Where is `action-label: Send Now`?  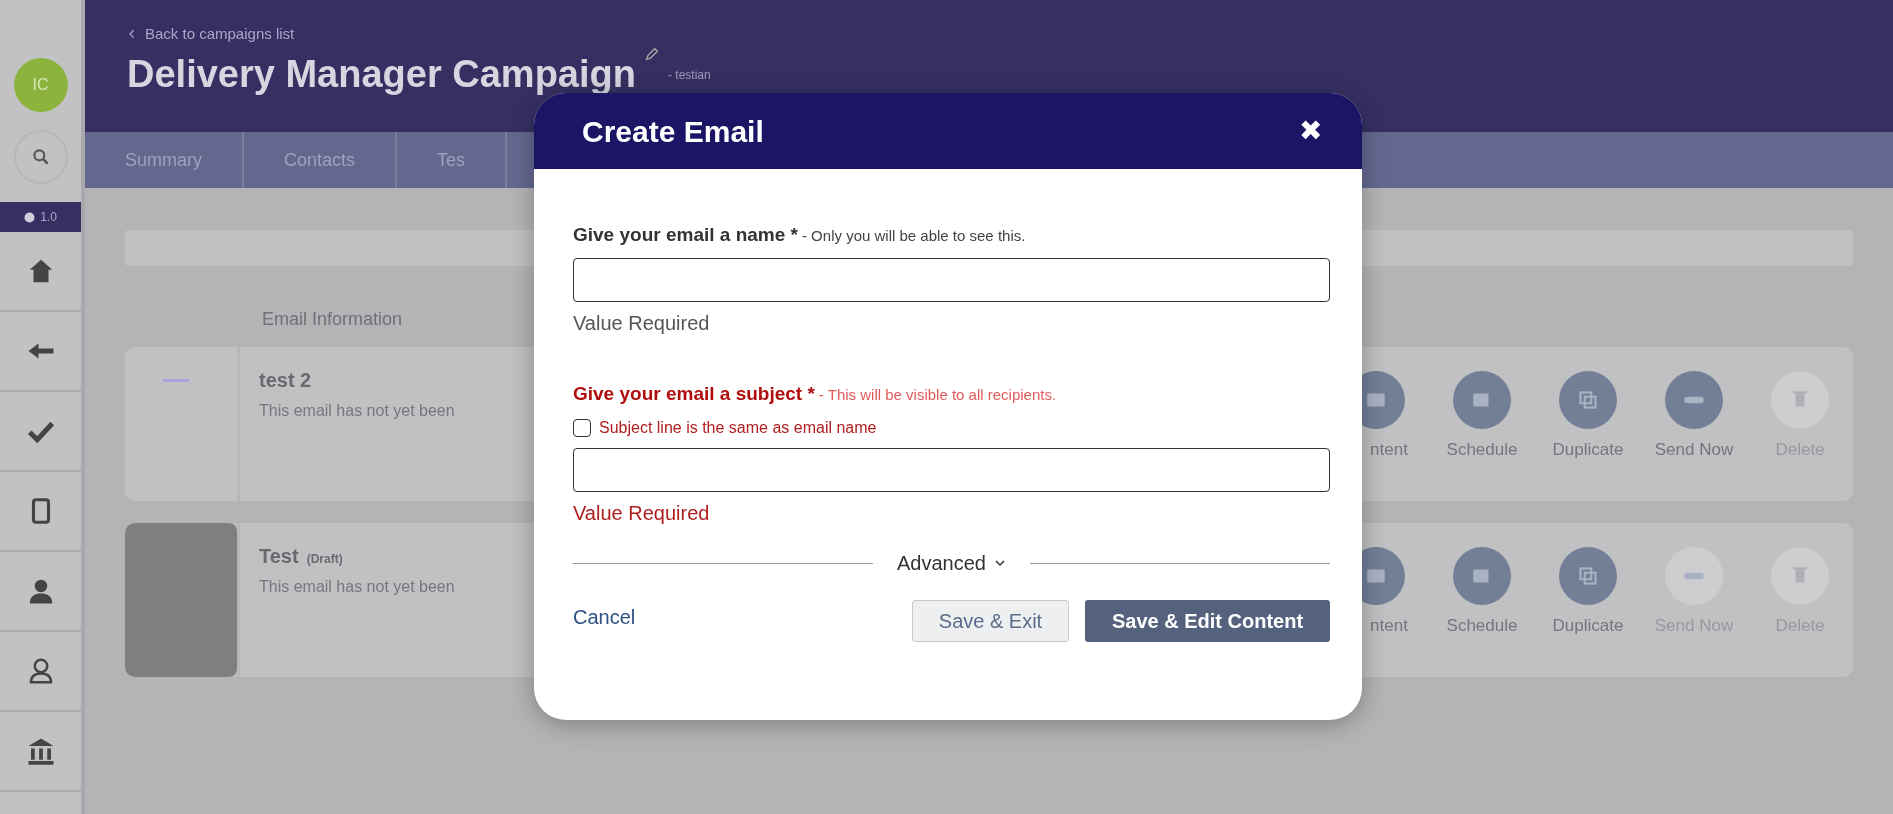
action-label: Send Now is located at coordinates (1694, 450).